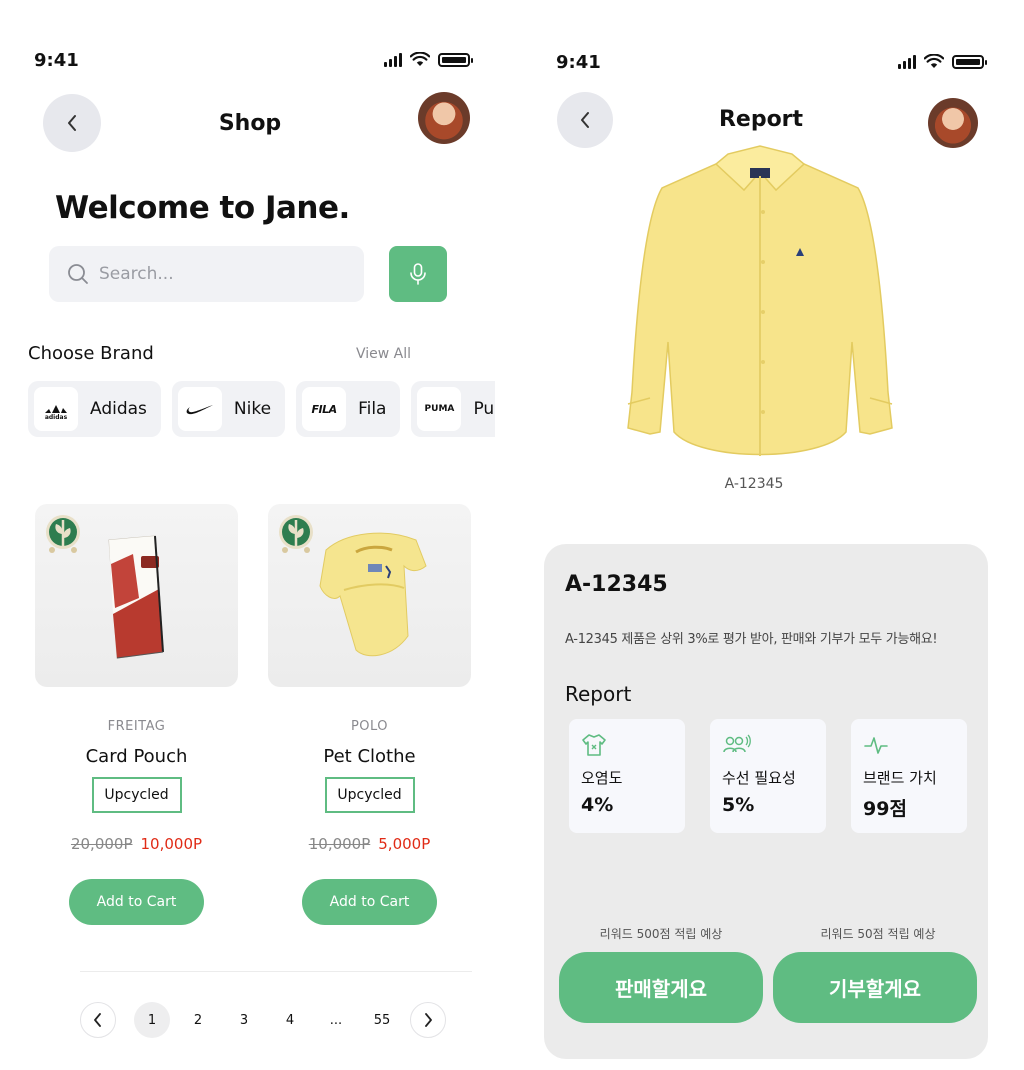  I want to click on stat-value: 5%, so click(738, 805).